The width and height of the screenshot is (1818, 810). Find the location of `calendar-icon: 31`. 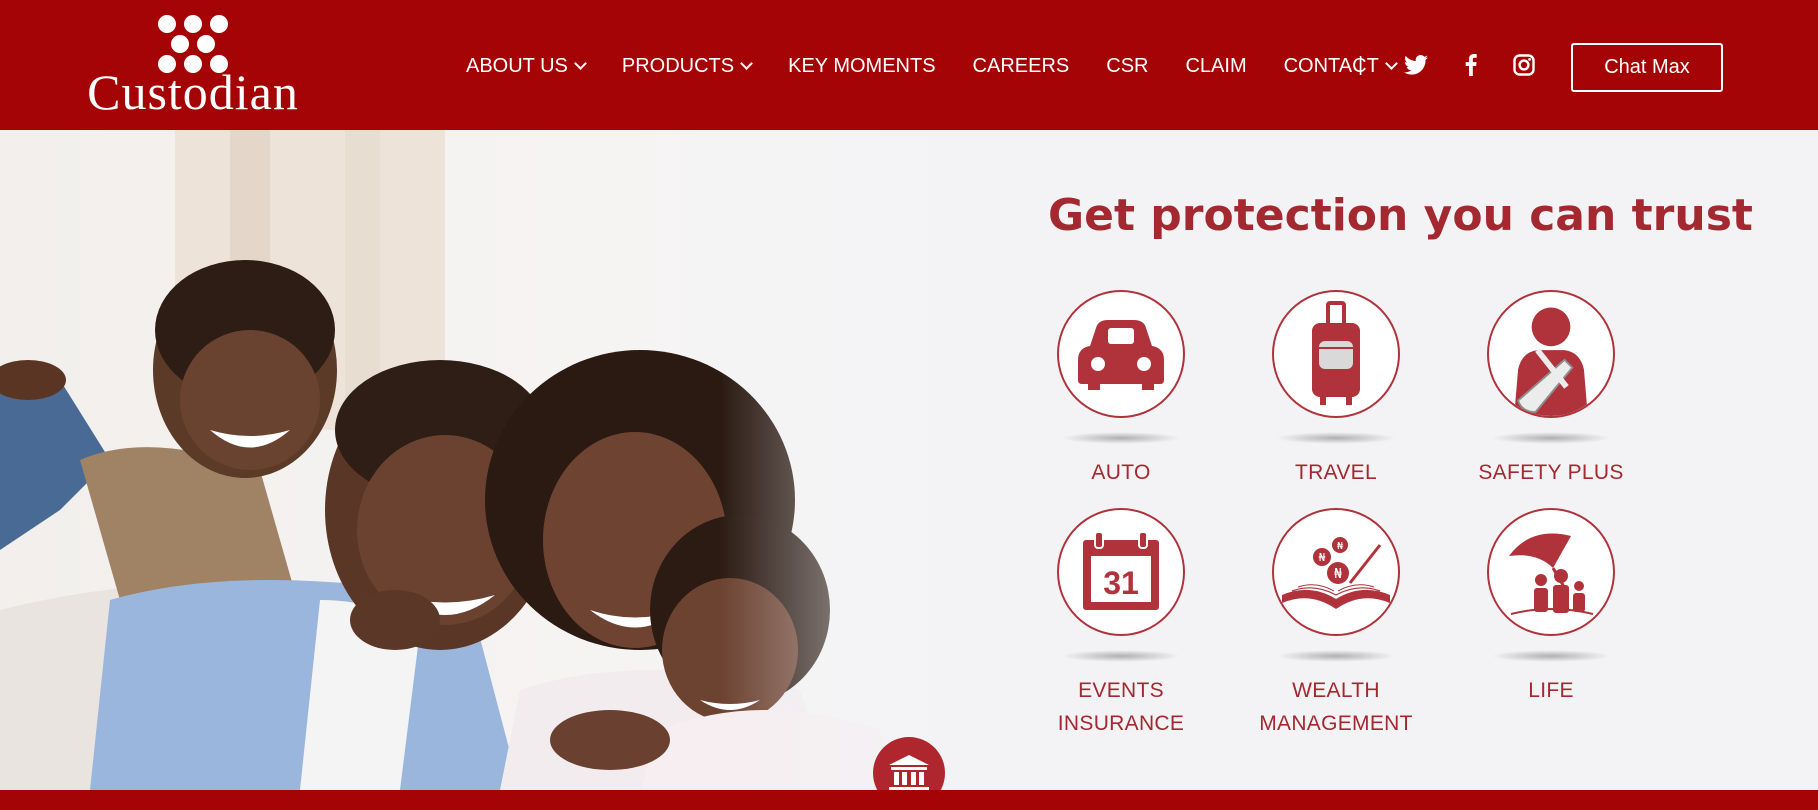

calendar-icon: 31 is located at coordinates (1121, 570).